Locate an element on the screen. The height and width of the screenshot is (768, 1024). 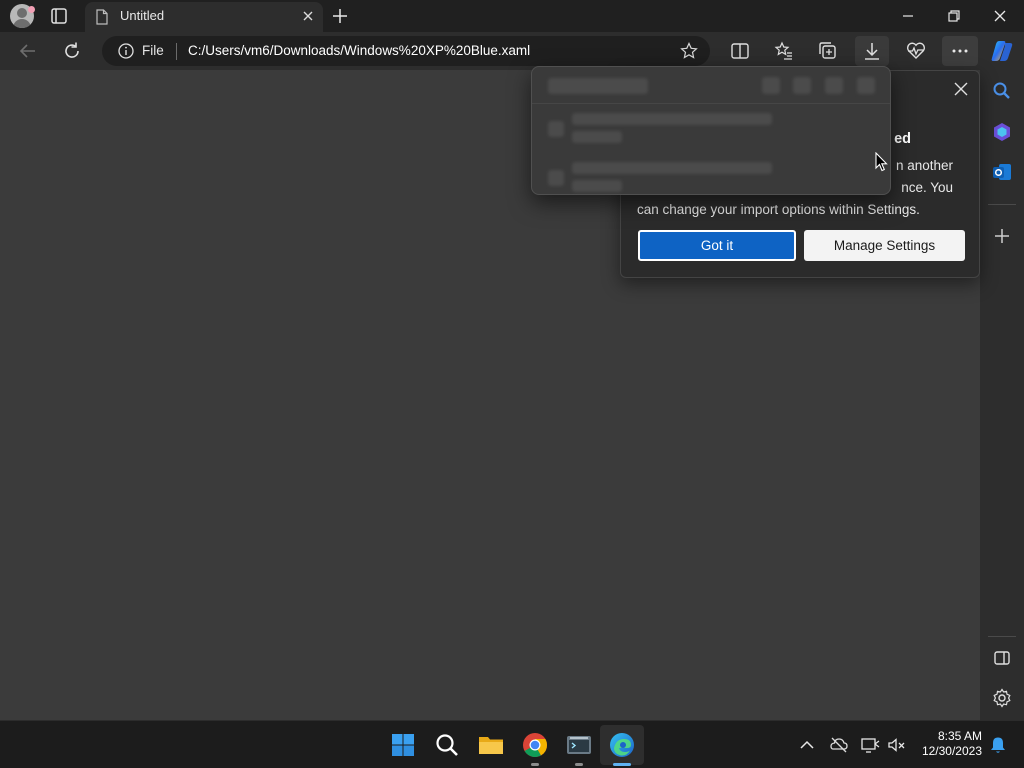
system-clock: 8:35 AM 12/30/2023 is located at coordinates (952, 744).